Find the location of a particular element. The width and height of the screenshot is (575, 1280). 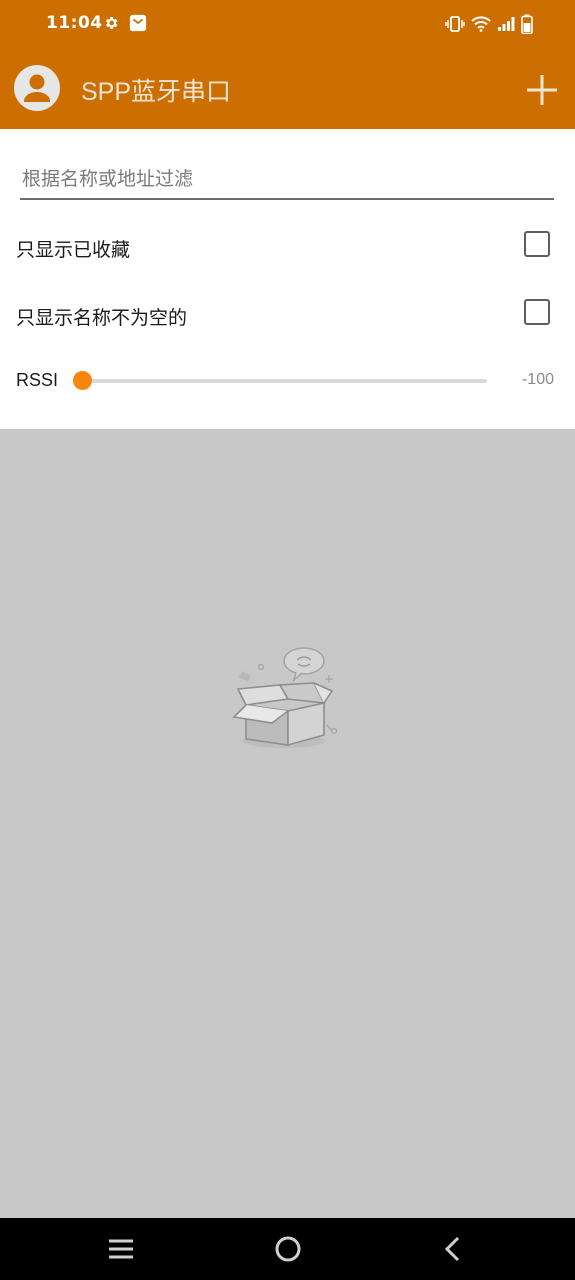

status-bar: 11:04 is located at coordinates (287, 24).